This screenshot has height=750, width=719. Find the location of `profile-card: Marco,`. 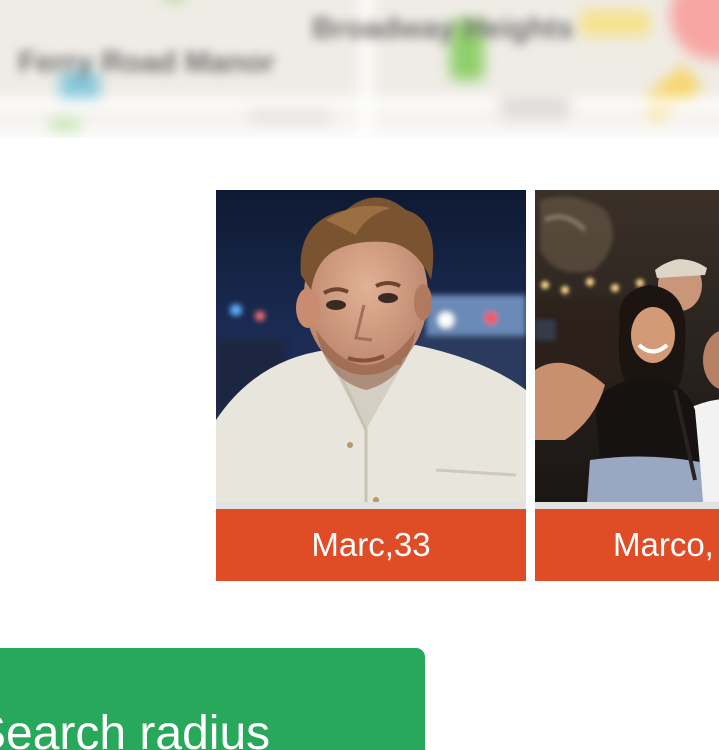

profile-card: Marco, is located at coordinates (627, 385).